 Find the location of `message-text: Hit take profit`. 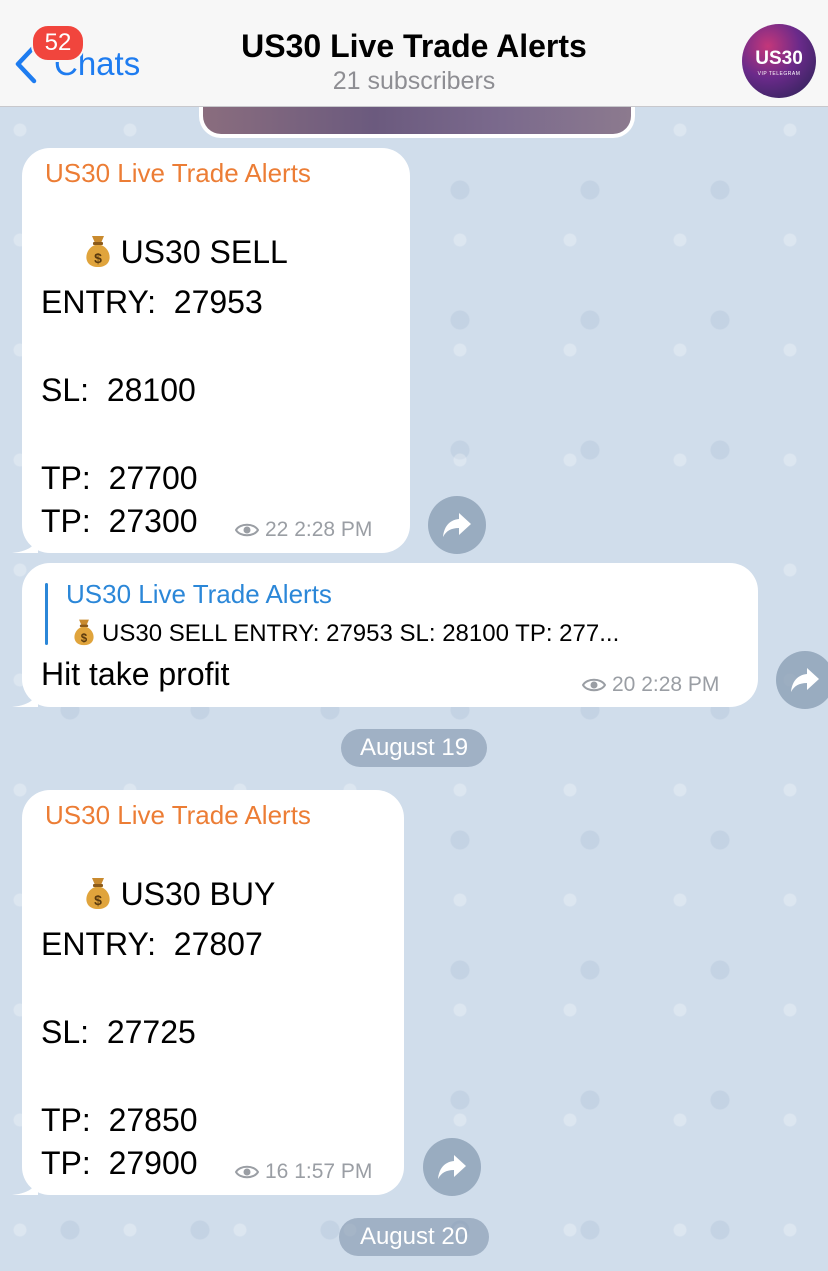

message-text: Hit take profit is located at coordinates (135, 674).